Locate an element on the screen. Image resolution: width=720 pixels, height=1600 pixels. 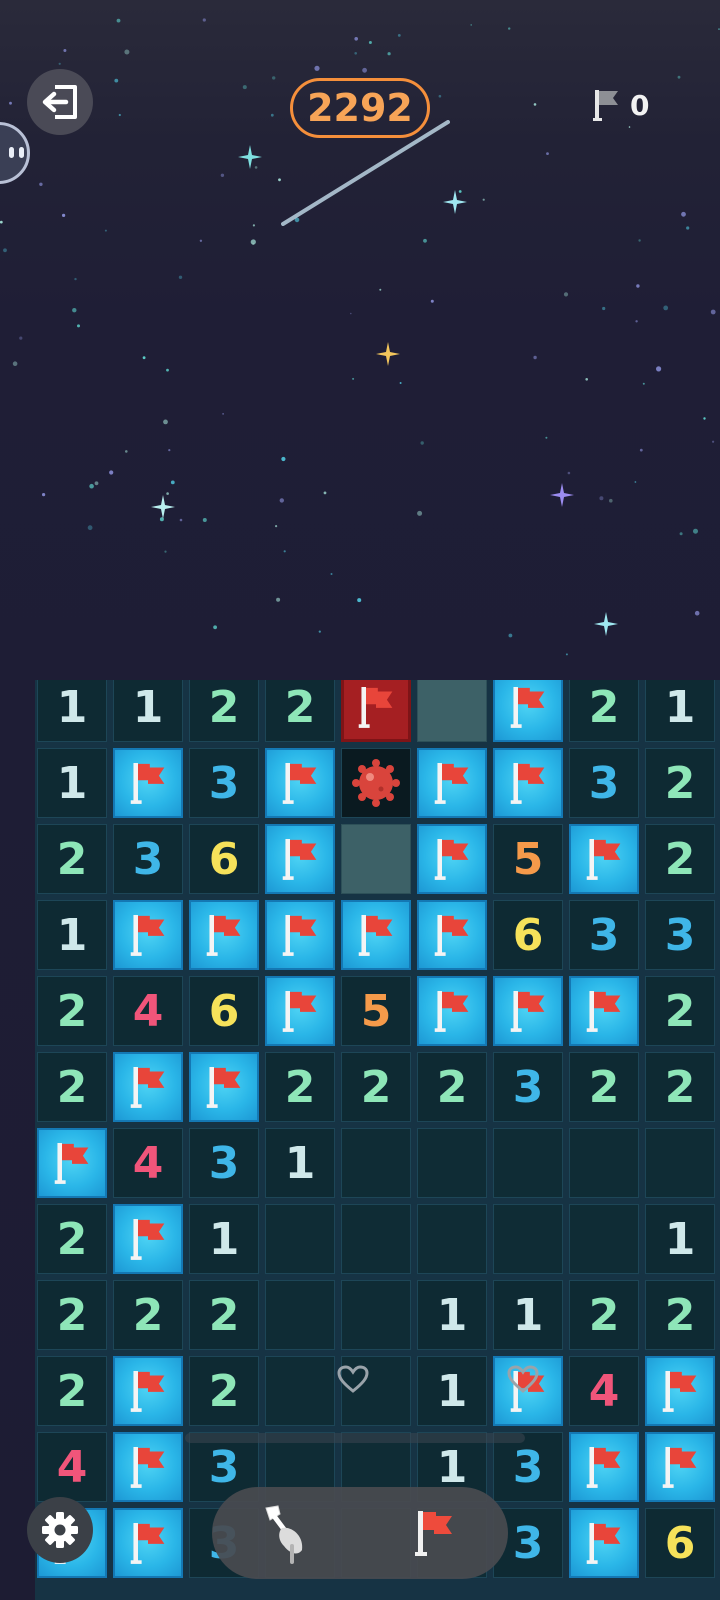
flag-tool-button is located at coordinates (434, 1533).